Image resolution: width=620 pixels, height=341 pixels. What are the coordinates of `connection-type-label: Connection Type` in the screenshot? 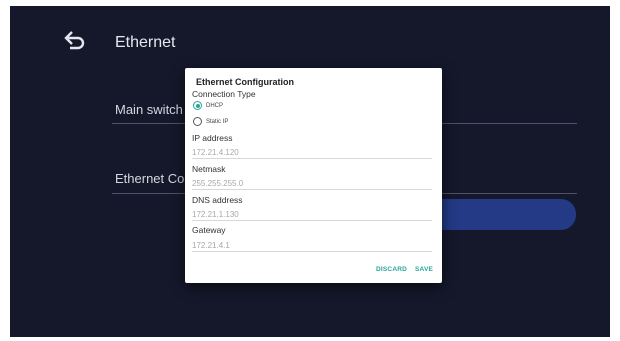 It's located at (224, 94).